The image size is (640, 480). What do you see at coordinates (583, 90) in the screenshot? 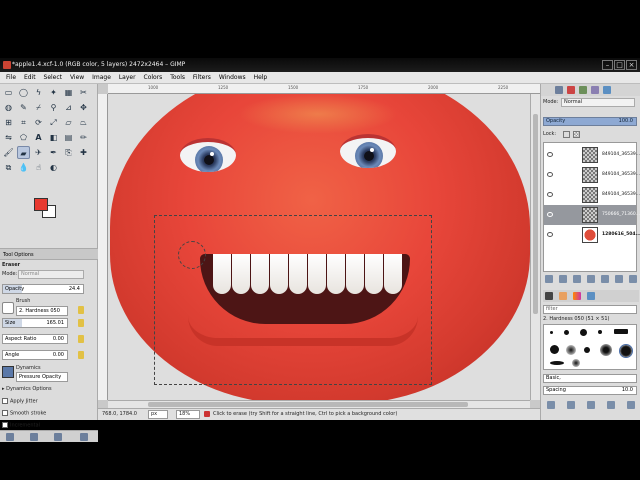
I see `paths-tab-icon` at bounding box center [583, 90].